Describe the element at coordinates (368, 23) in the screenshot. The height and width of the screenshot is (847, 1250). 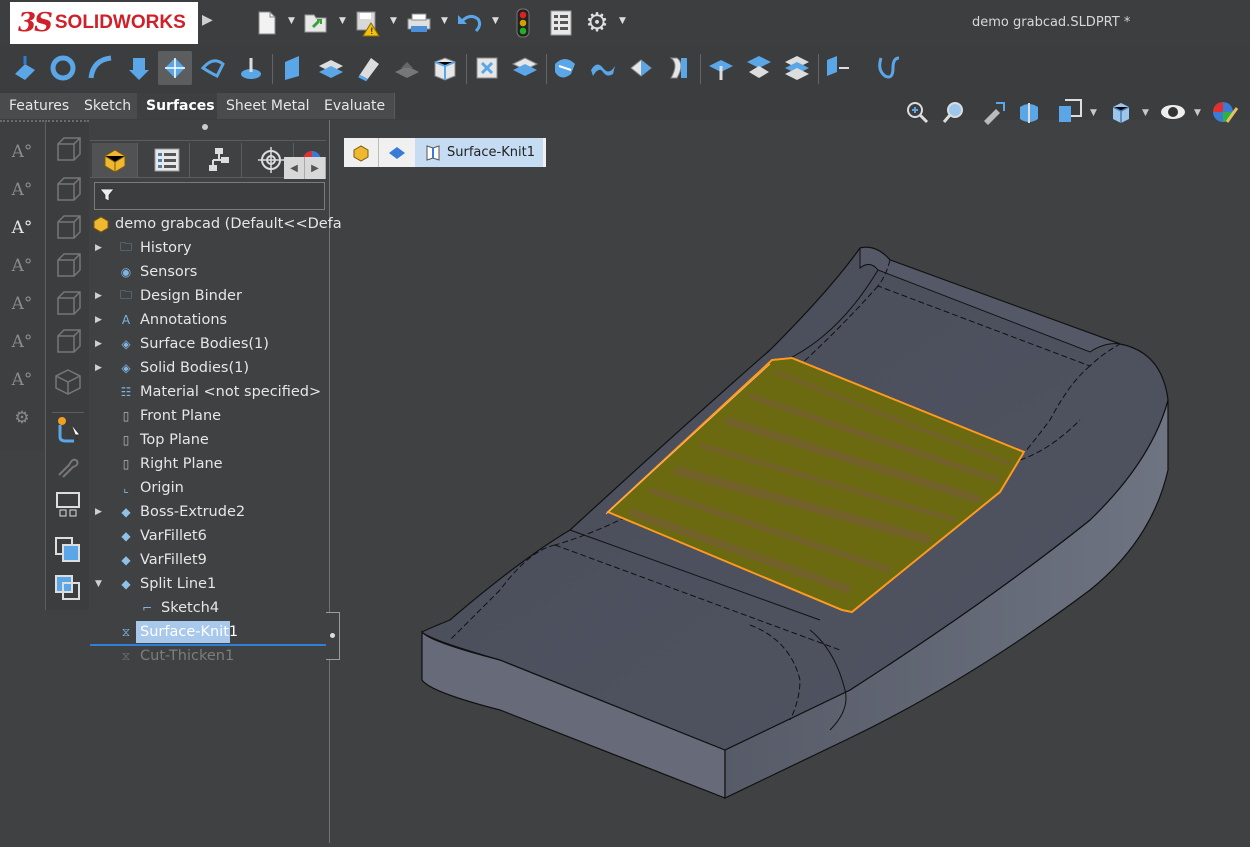
I see `save-icon: !` at that location.